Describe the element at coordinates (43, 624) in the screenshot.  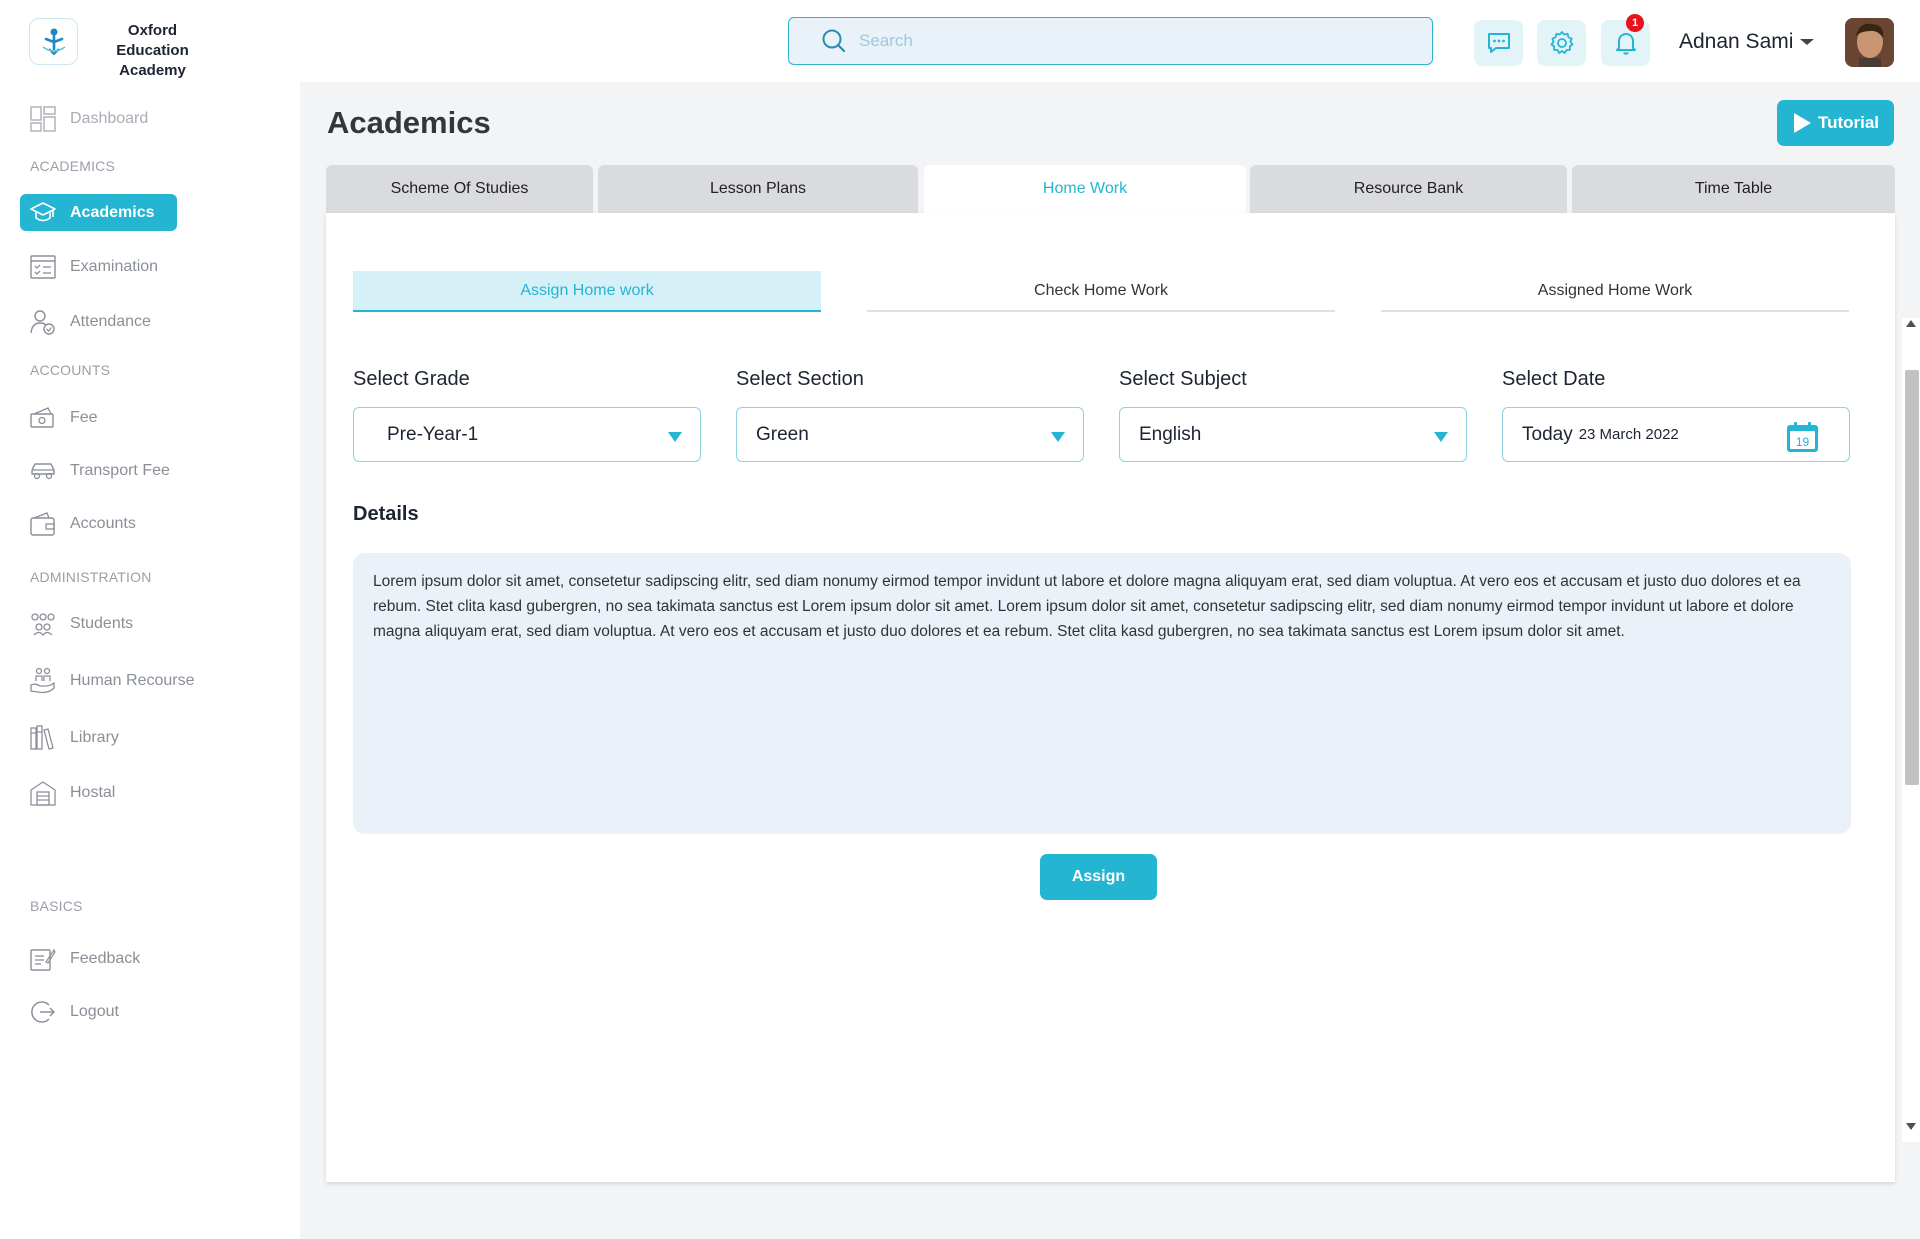
I see `group-users-icon` at that location.